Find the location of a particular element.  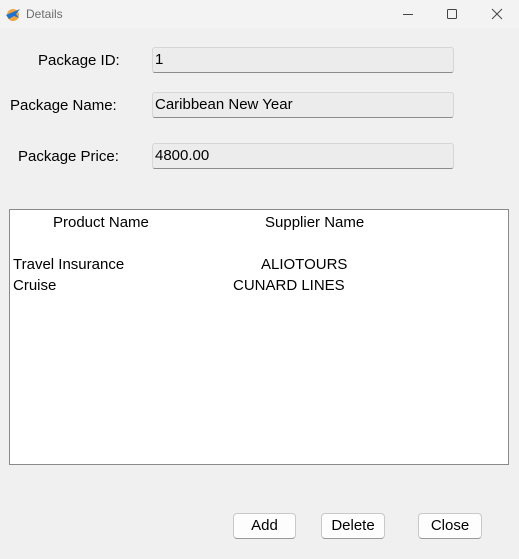

package-name-field: Caribbean New Year is located at coordinates (303, 105).